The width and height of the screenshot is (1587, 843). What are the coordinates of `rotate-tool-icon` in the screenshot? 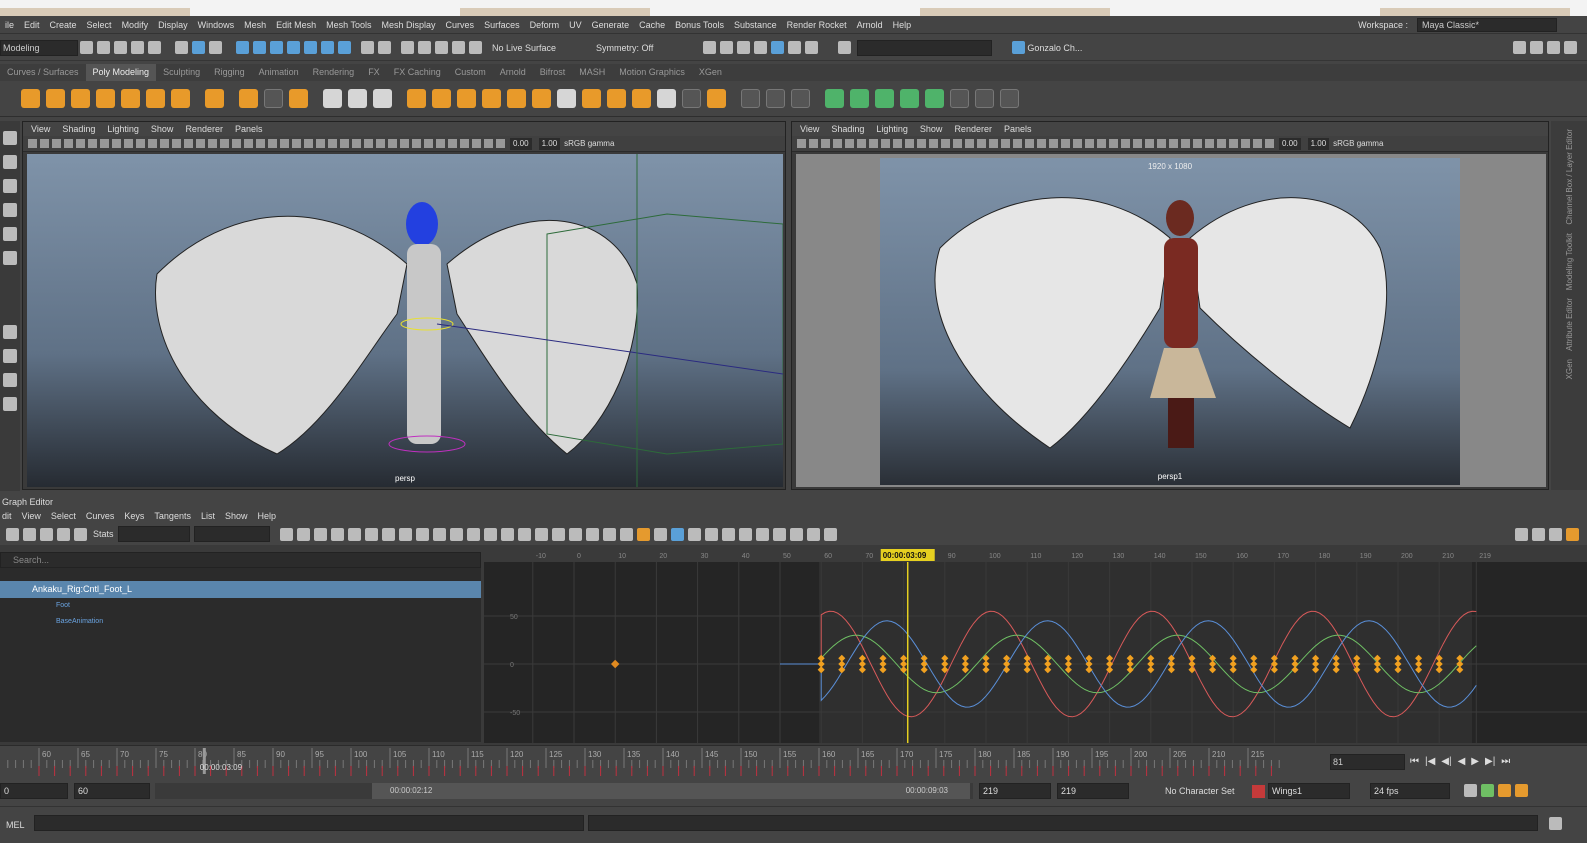 It's located at (10, 234).